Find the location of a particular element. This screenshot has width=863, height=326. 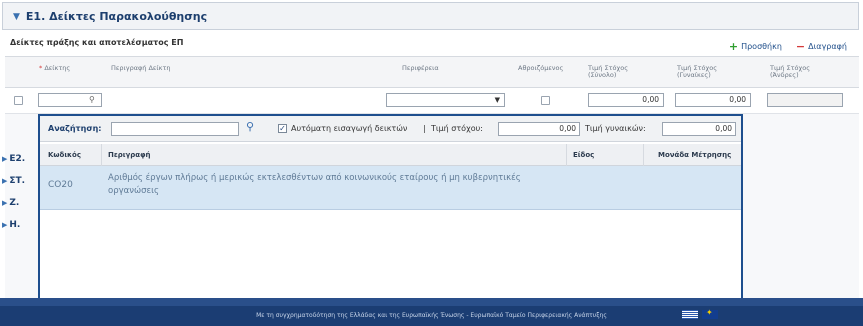

target-women-input: 0,00 is located at coordinates (713, 100).